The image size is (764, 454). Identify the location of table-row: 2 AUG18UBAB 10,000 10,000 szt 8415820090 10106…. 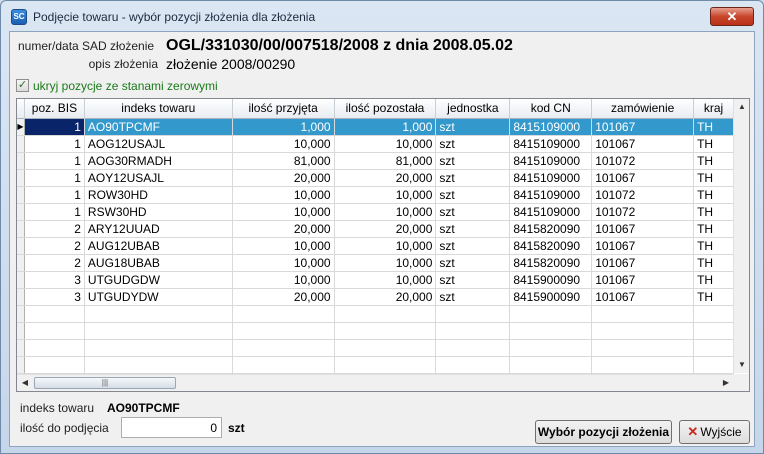
(376, 263).